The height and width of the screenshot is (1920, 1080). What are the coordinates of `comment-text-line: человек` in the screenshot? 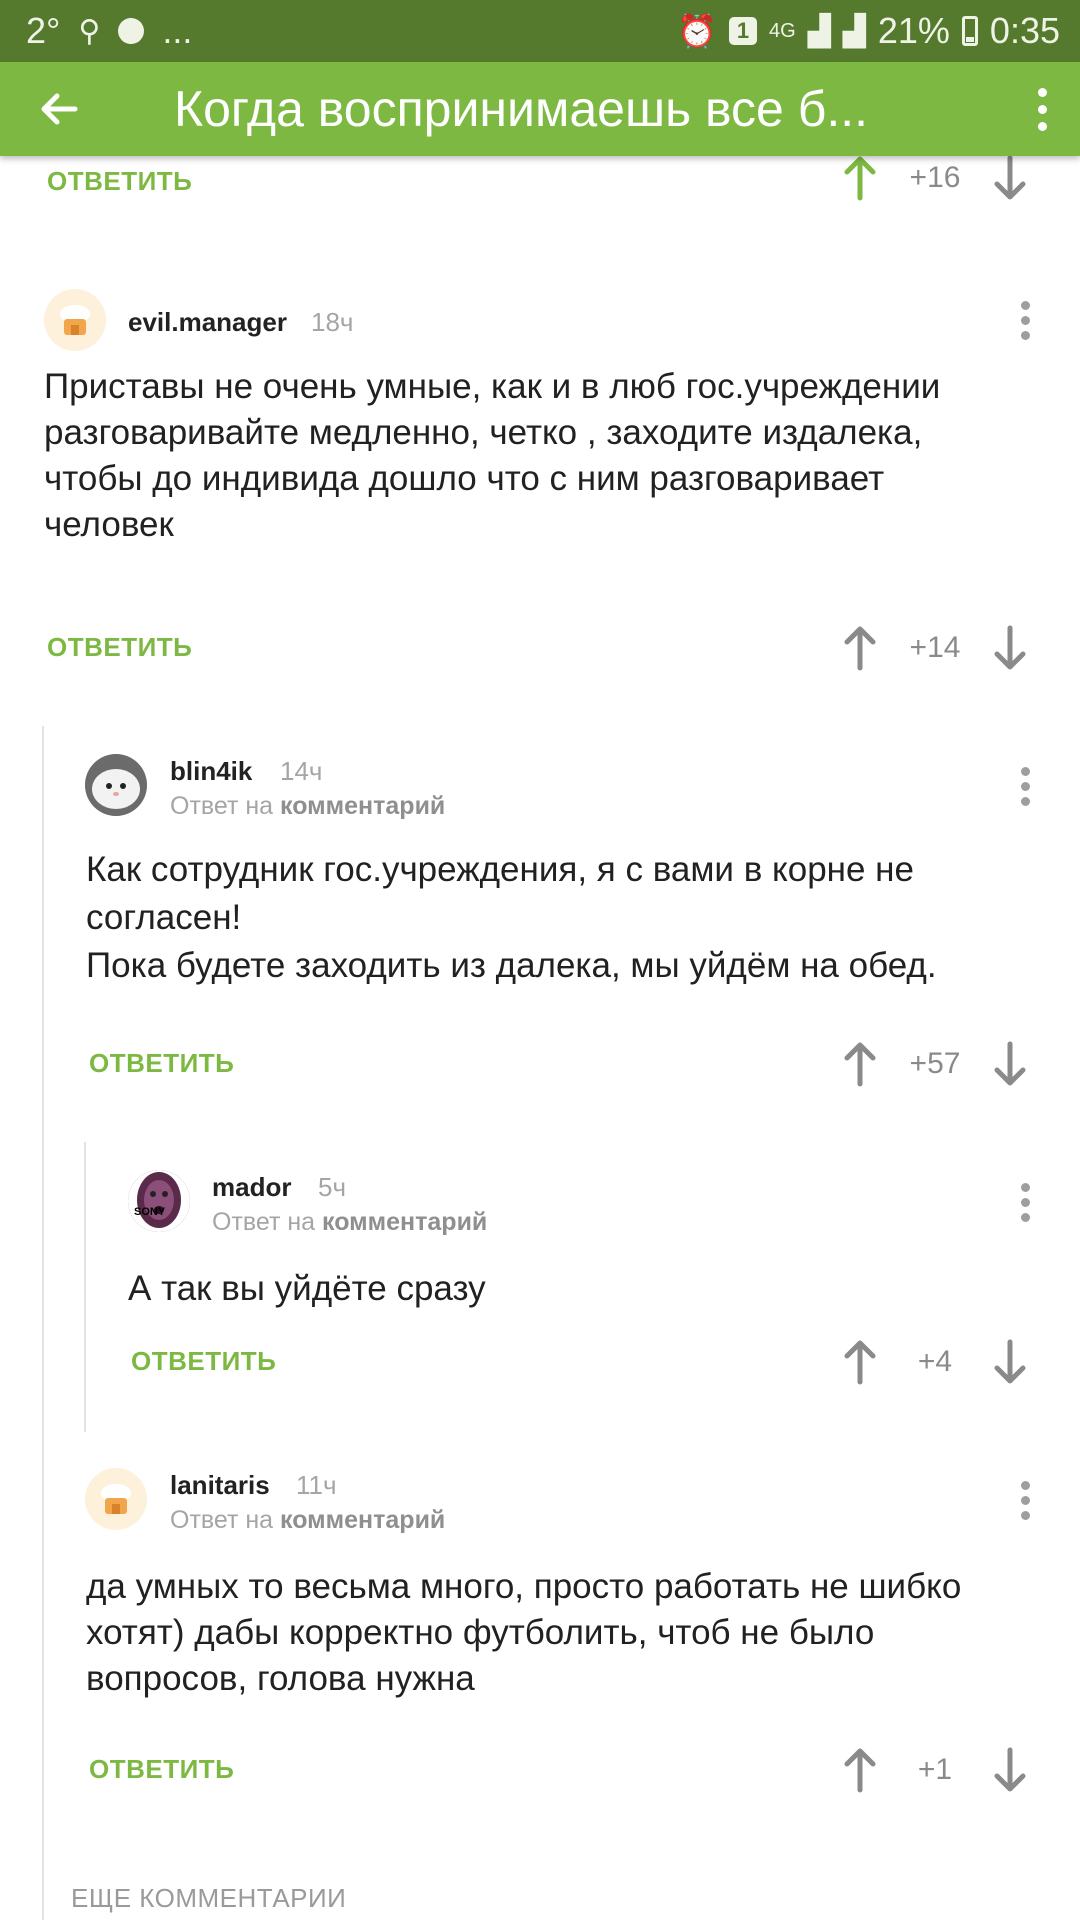 It's located at (109, 524).